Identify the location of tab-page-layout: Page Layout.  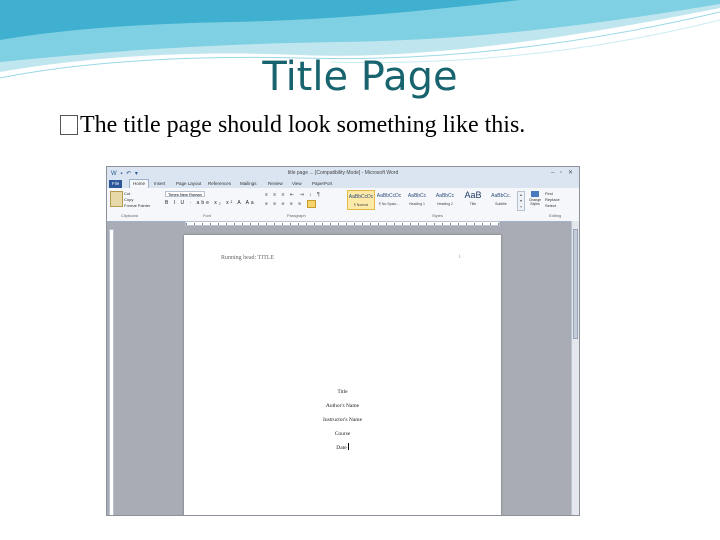
(188, 184).